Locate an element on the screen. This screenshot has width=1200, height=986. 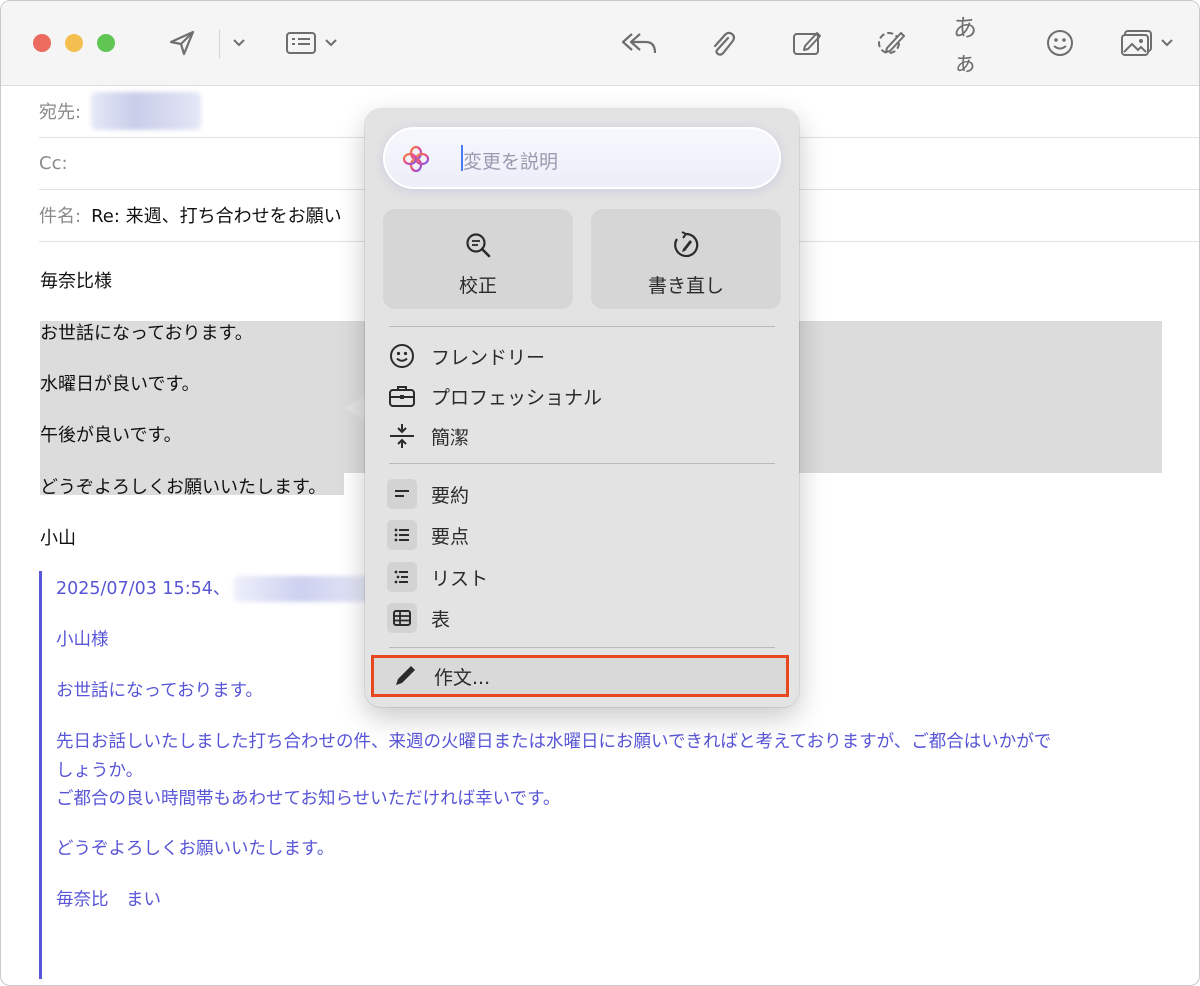
quote-line: しょうか。 is located at coordinates (100, 771).